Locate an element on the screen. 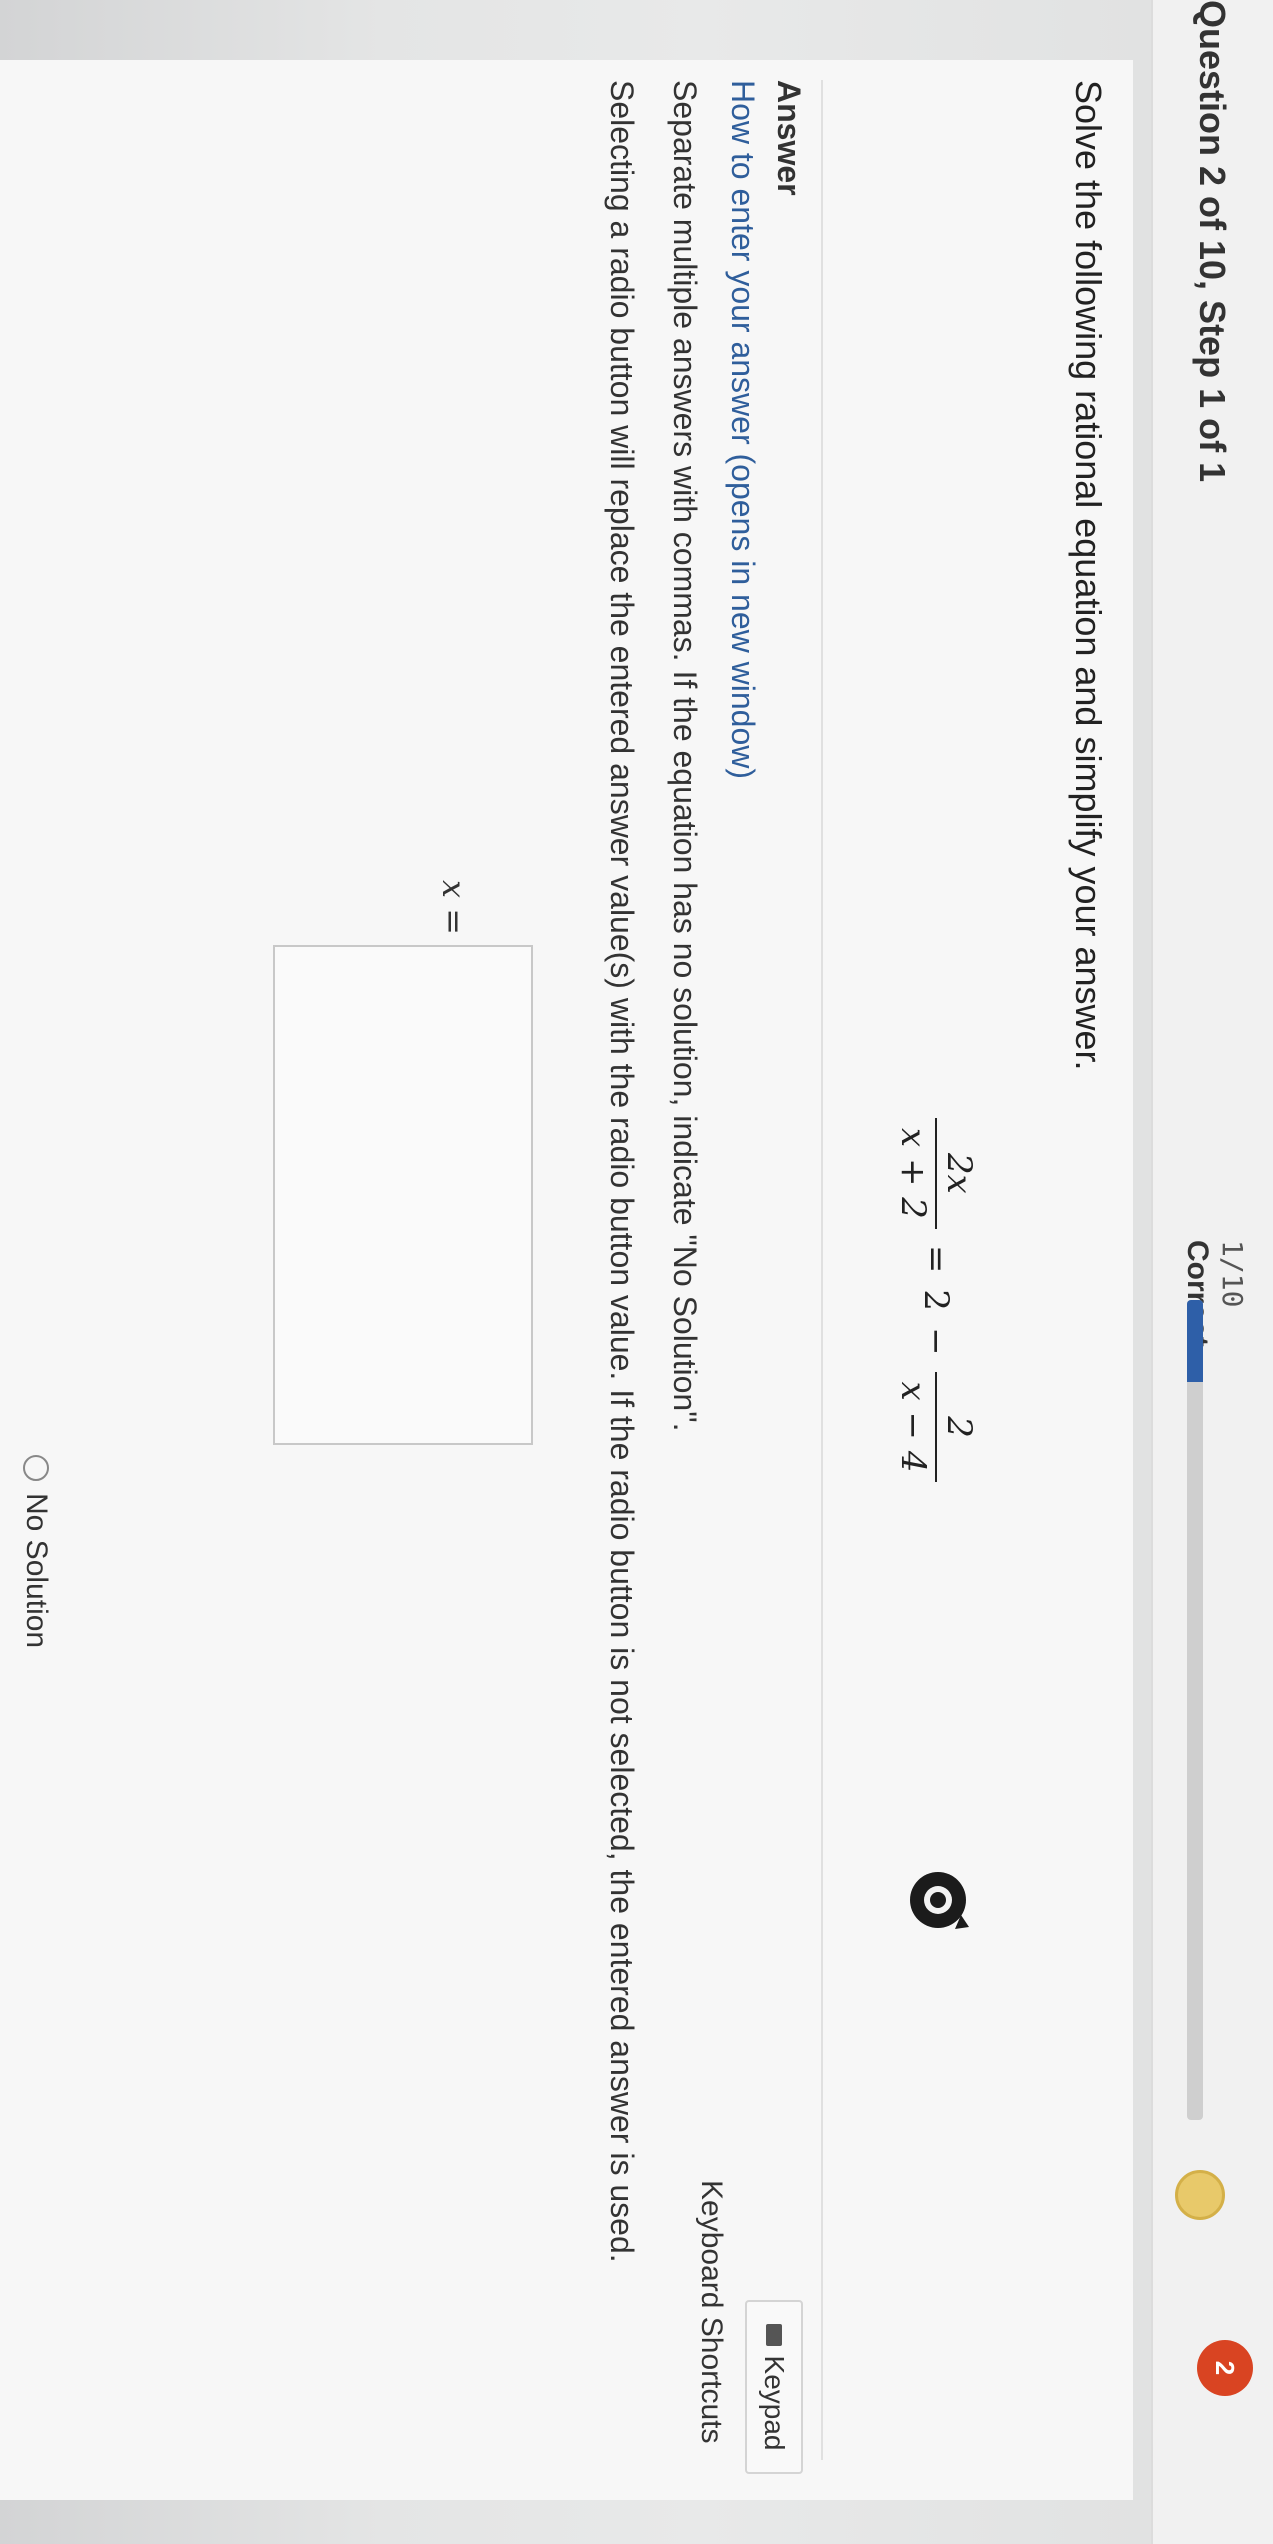  lhs-fraction: 2x x + 2 is located at coordinates (936, 1173).